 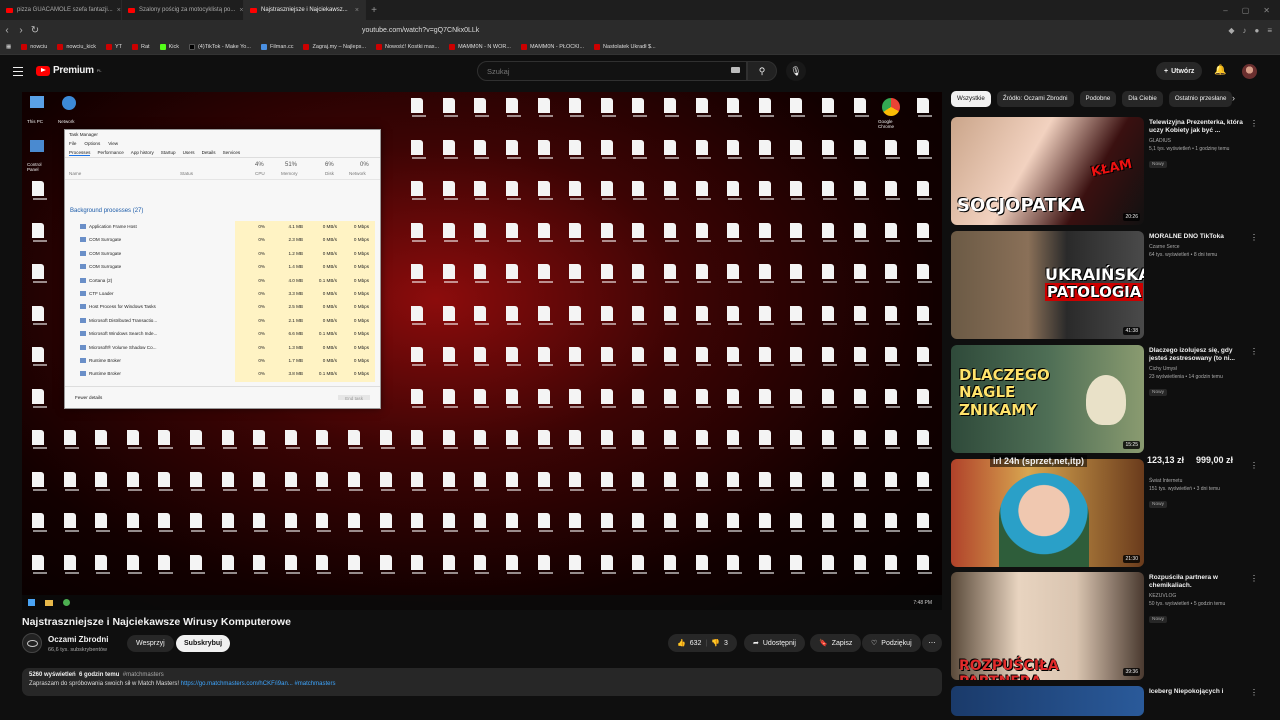 What do you see at coordinates (1246, 10) in the screenshot?
I see `maximize-icon: ▢` at bounding box center [1246, 10].